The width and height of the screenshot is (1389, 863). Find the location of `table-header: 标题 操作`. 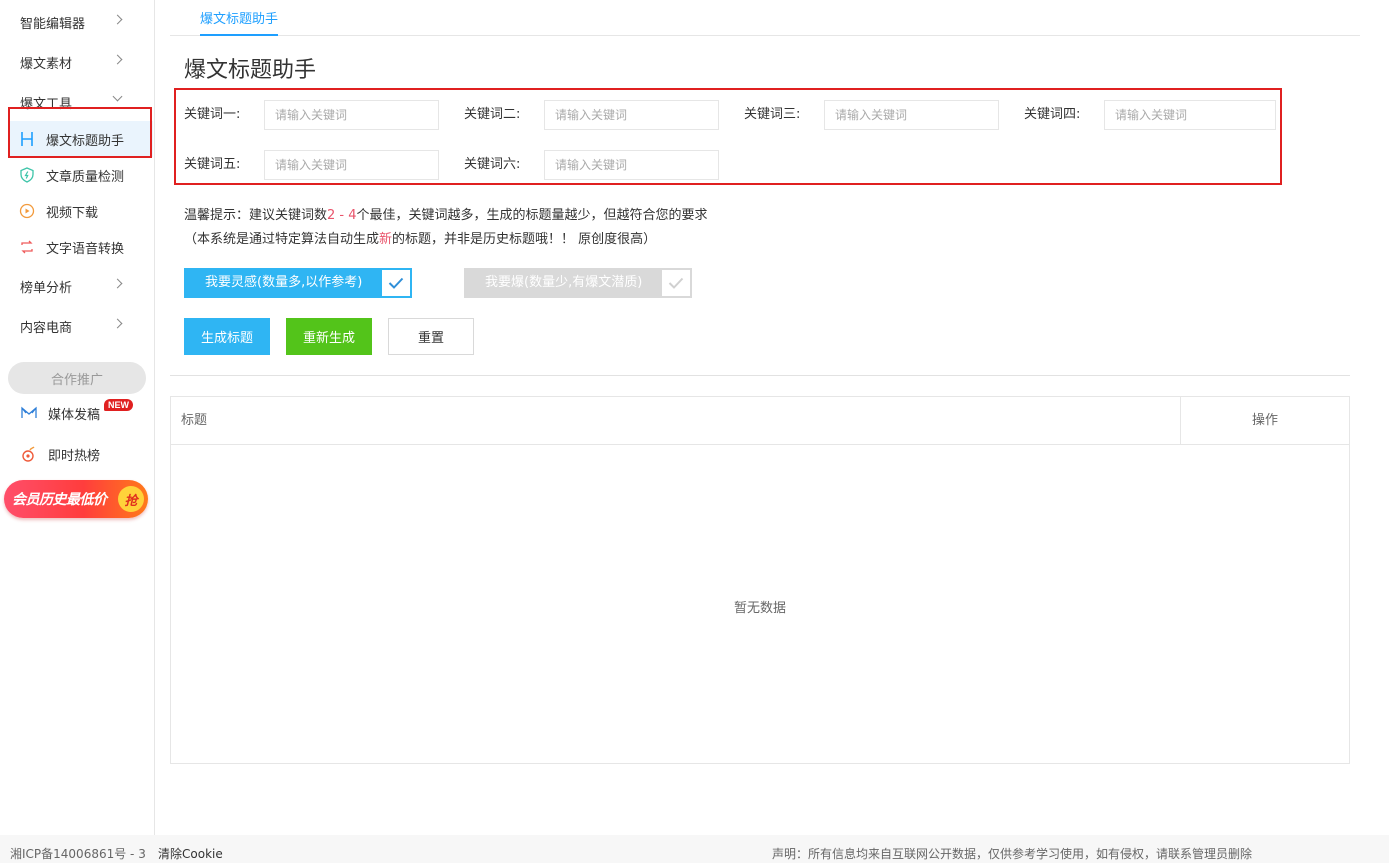

table-header: 标题 操作 is located at coordinates (760, 421).